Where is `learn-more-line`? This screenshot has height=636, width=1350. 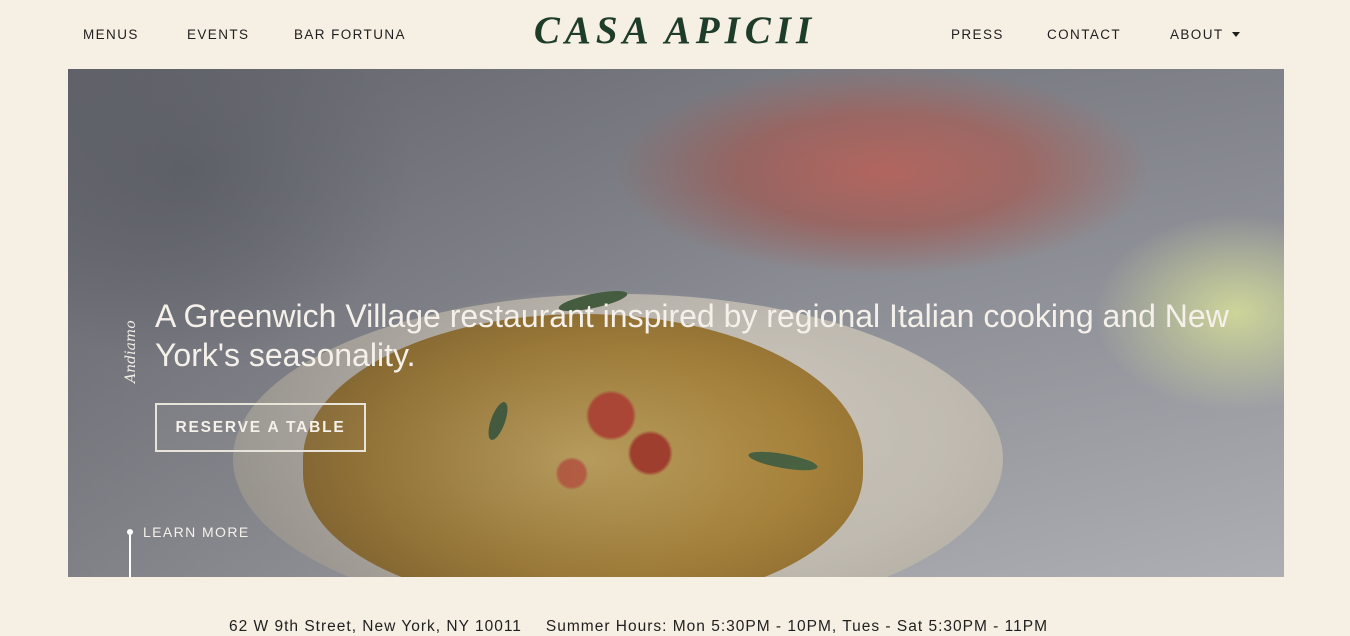 learn-more-line is located at coordinates (130, 556).